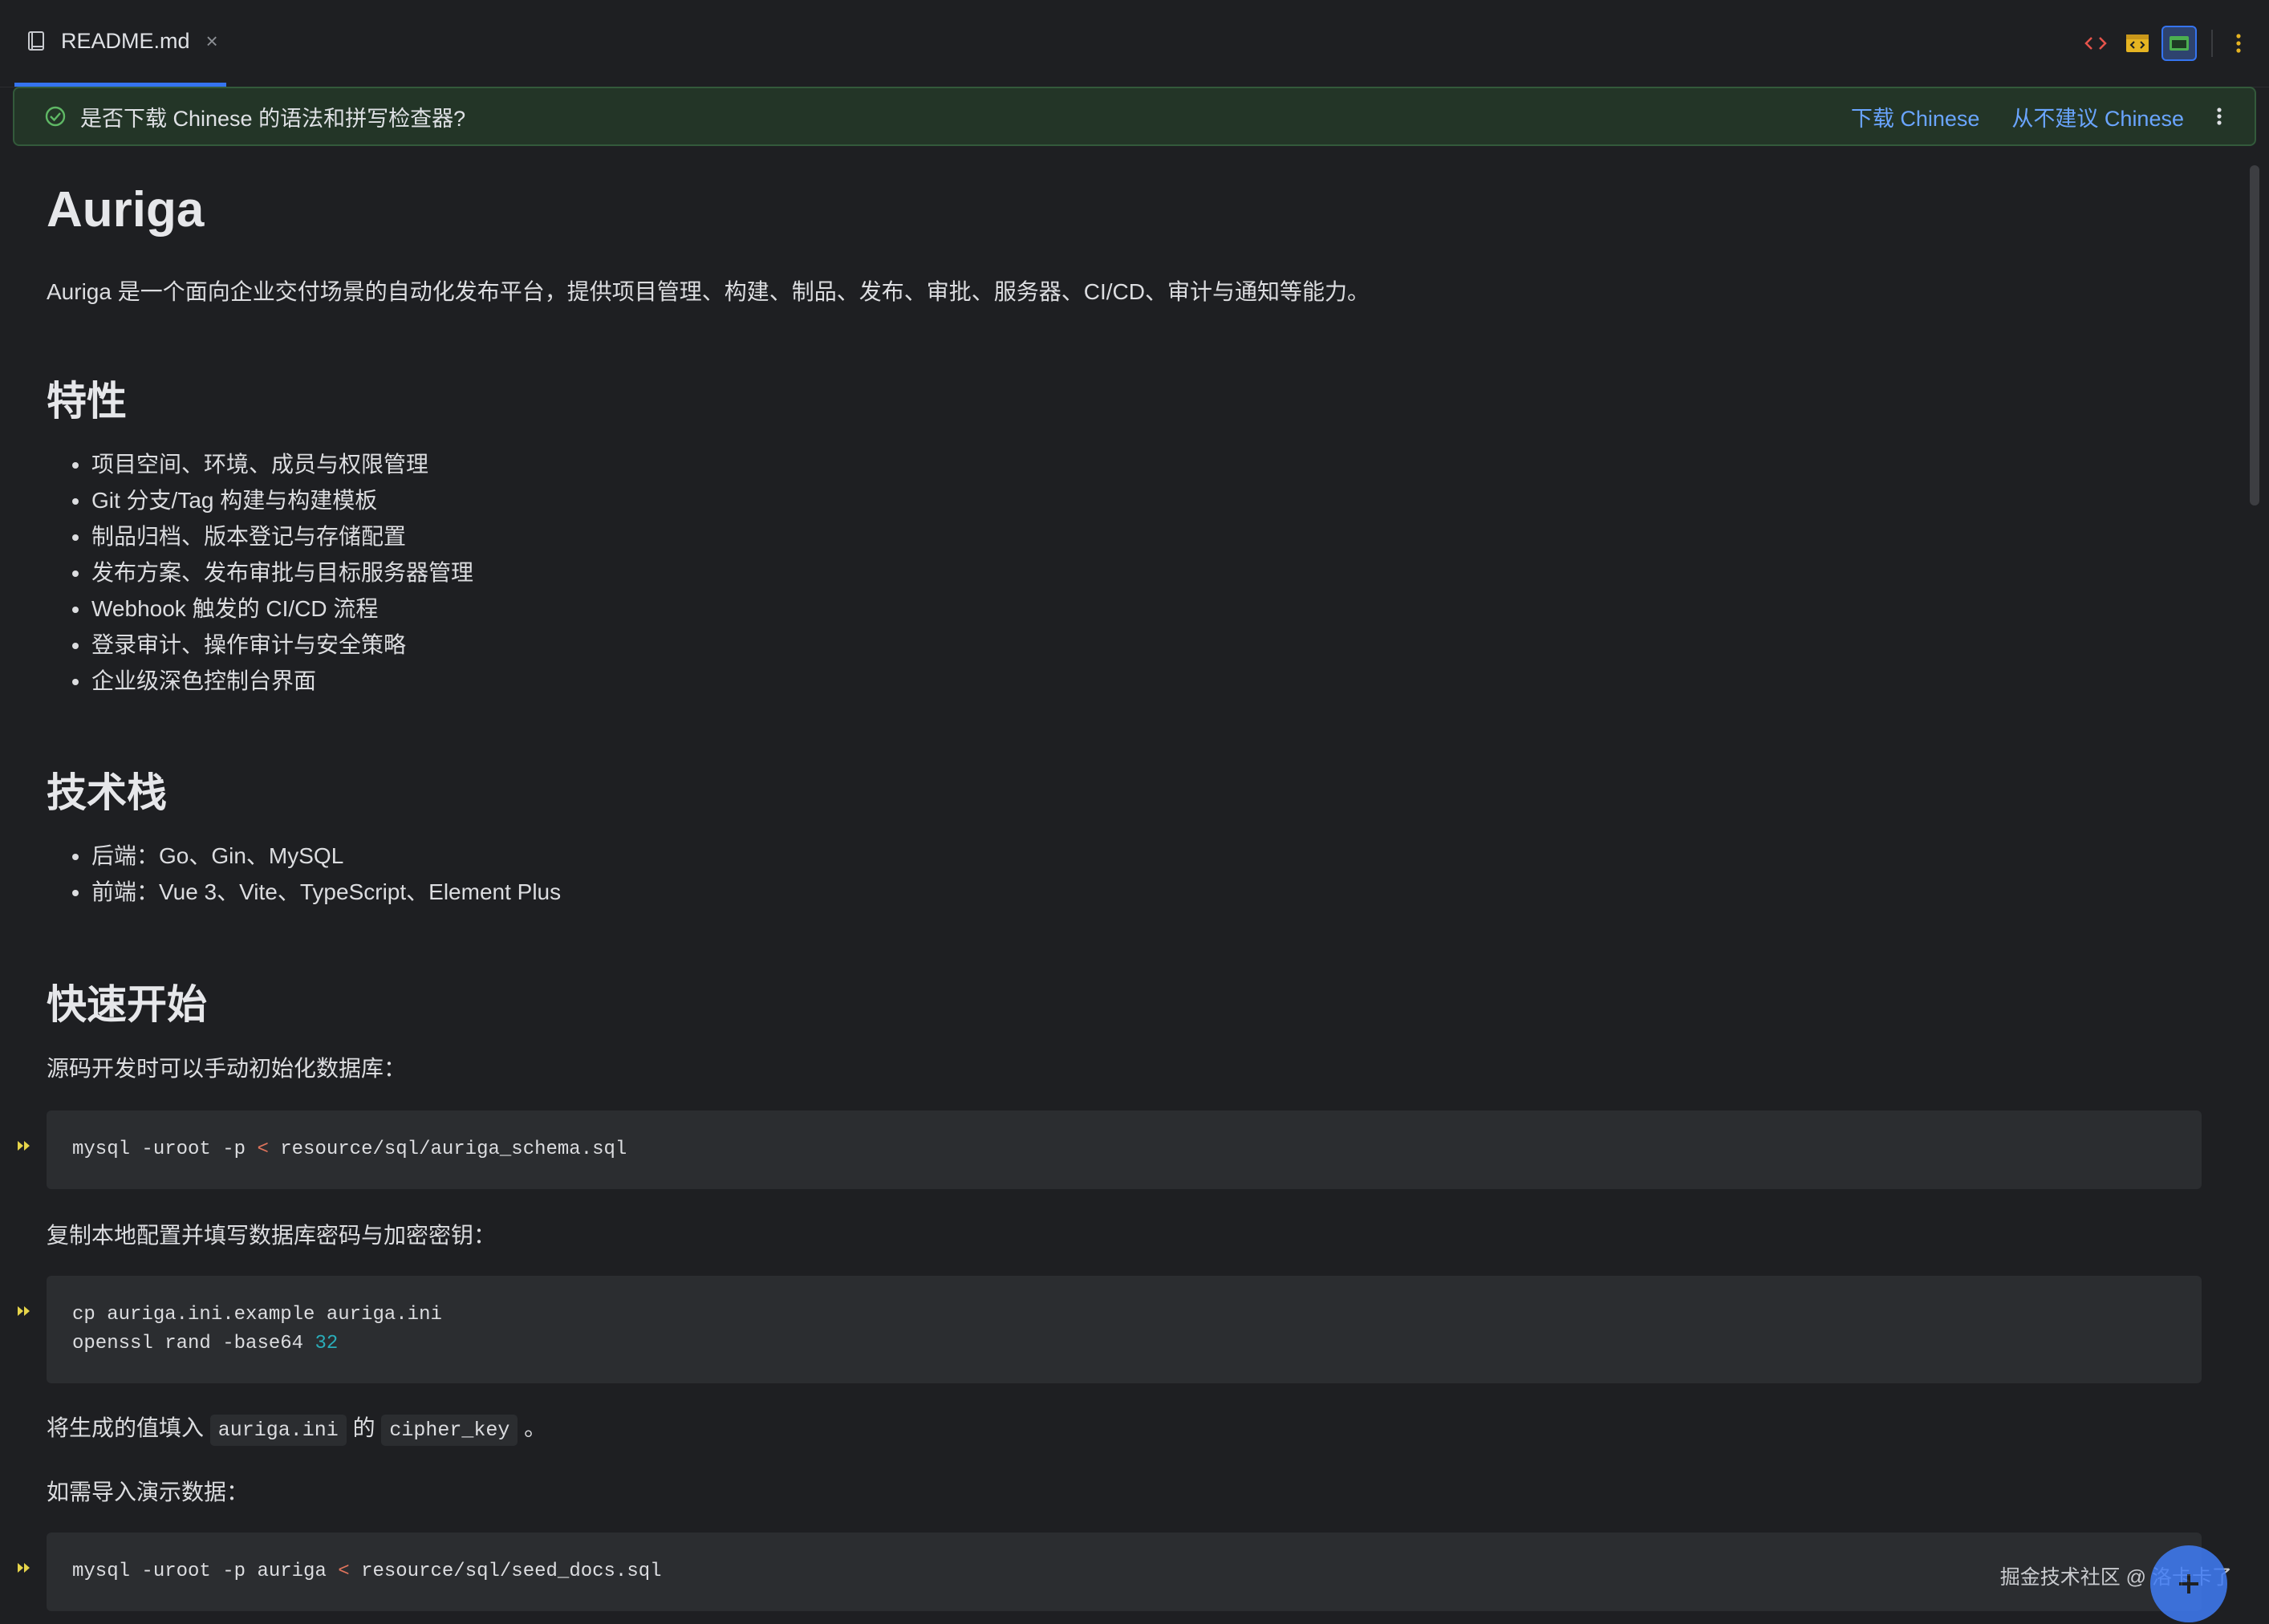 The image size is (2269, 1624). I want to click on qs-paragraph-1: 源码开发时可以手动初始化数据库：, so click(227, 1068).